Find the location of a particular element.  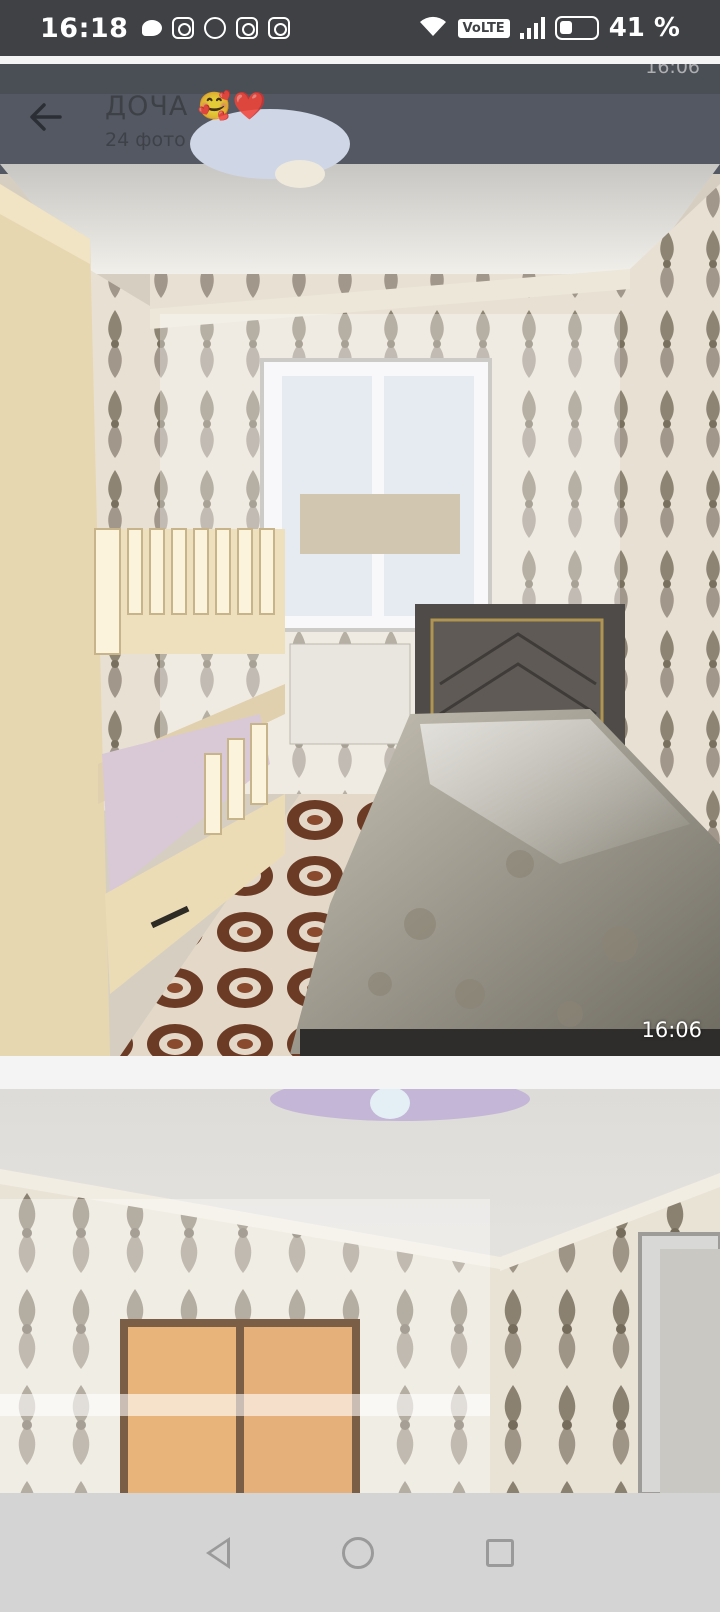

photo-timestamp: 16:06 is located at coordinates (671, 1030).